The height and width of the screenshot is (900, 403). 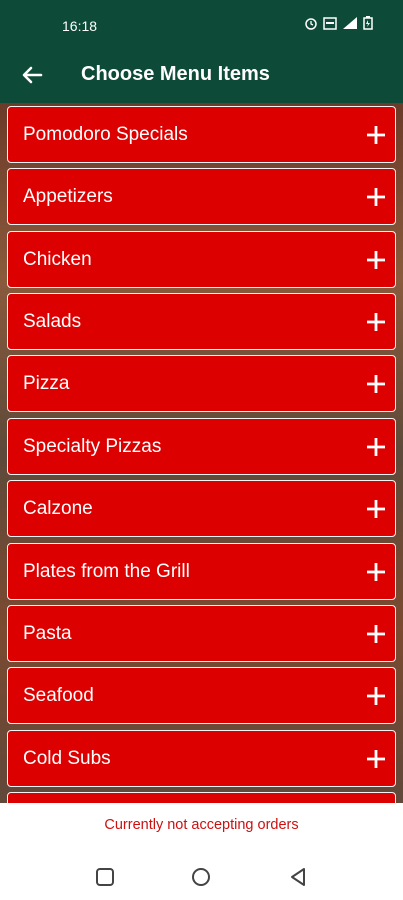 I want to click on app-bar: Choose Menu Items, so click(x=201, y=76).